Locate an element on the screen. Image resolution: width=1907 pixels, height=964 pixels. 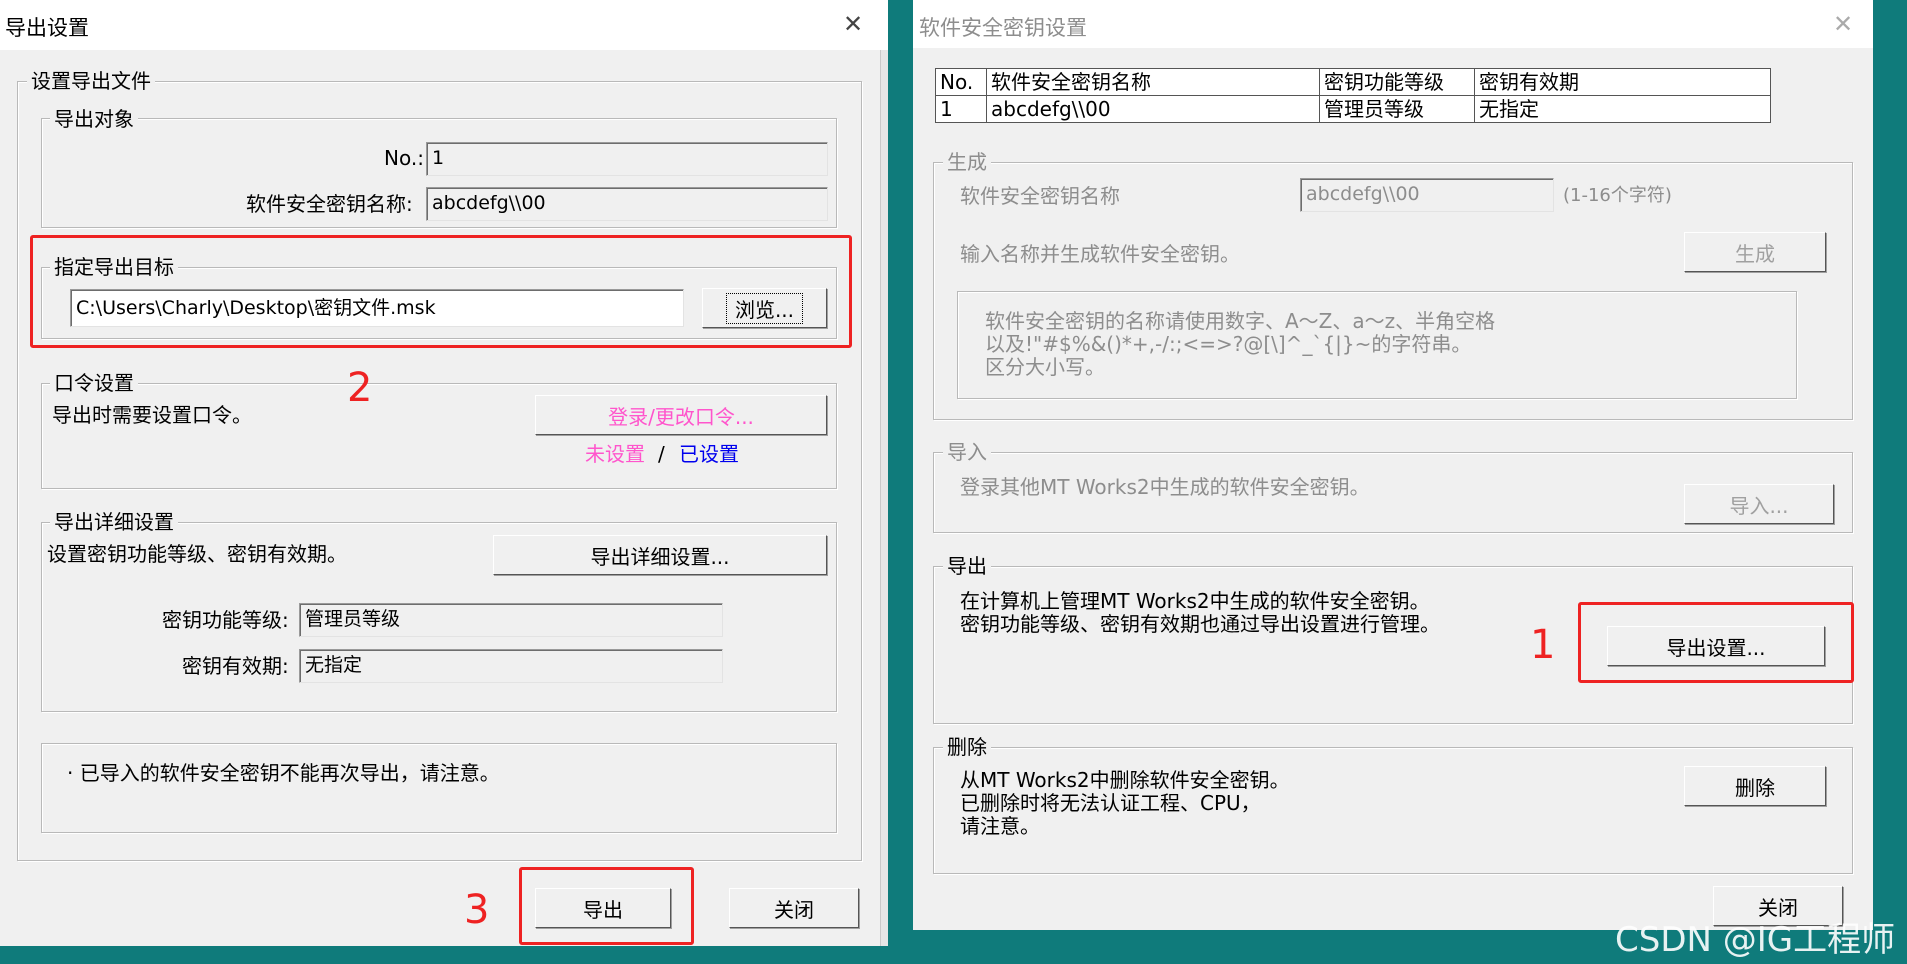
dialog-title: 导出设置 is located at coordinates (47, 28).